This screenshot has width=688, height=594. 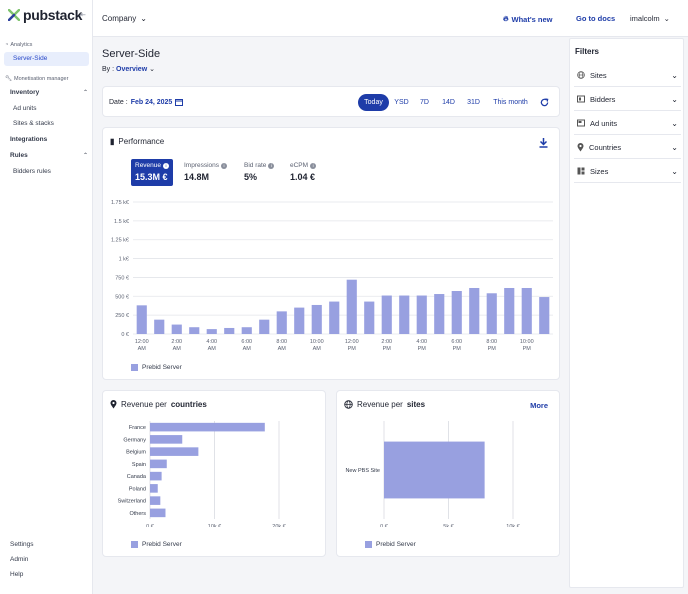 I want to click on performance-title-text: Performance, so click(x=141, y=141).